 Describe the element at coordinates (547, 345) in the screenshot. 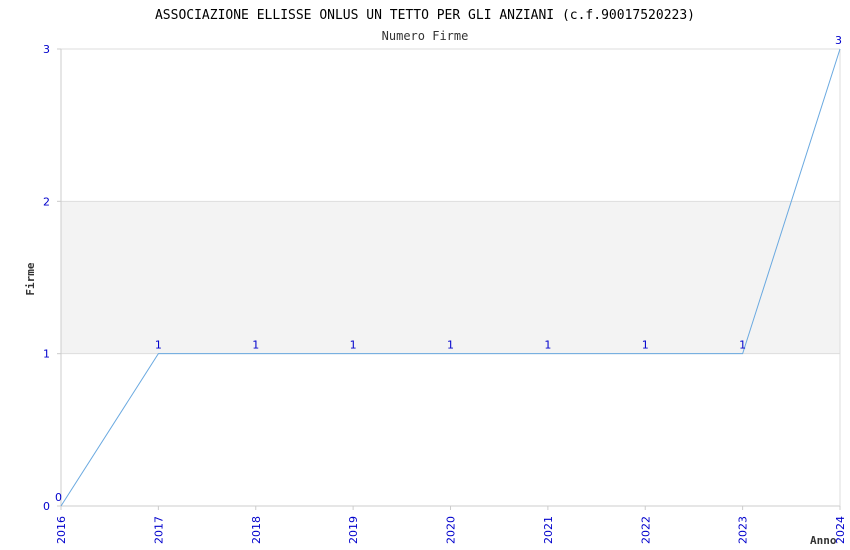

I see `data-label-2021: 1` at that location.